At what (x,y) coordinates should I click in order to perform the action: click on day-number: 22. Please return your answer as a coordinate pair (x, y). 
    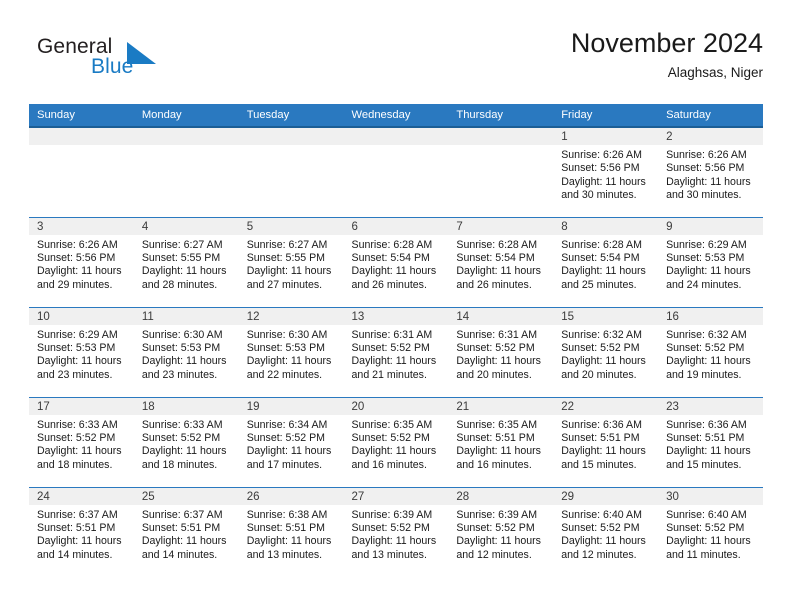
    Looking at the image, I should click on (606, 406).